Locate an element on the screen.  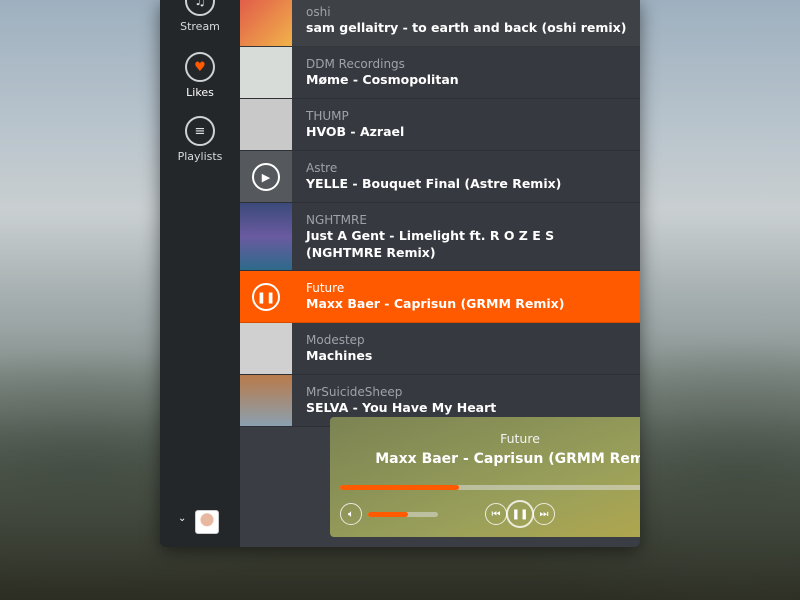
track-title: SELVA - You Have My Heart is located at coordinates (401, 407).